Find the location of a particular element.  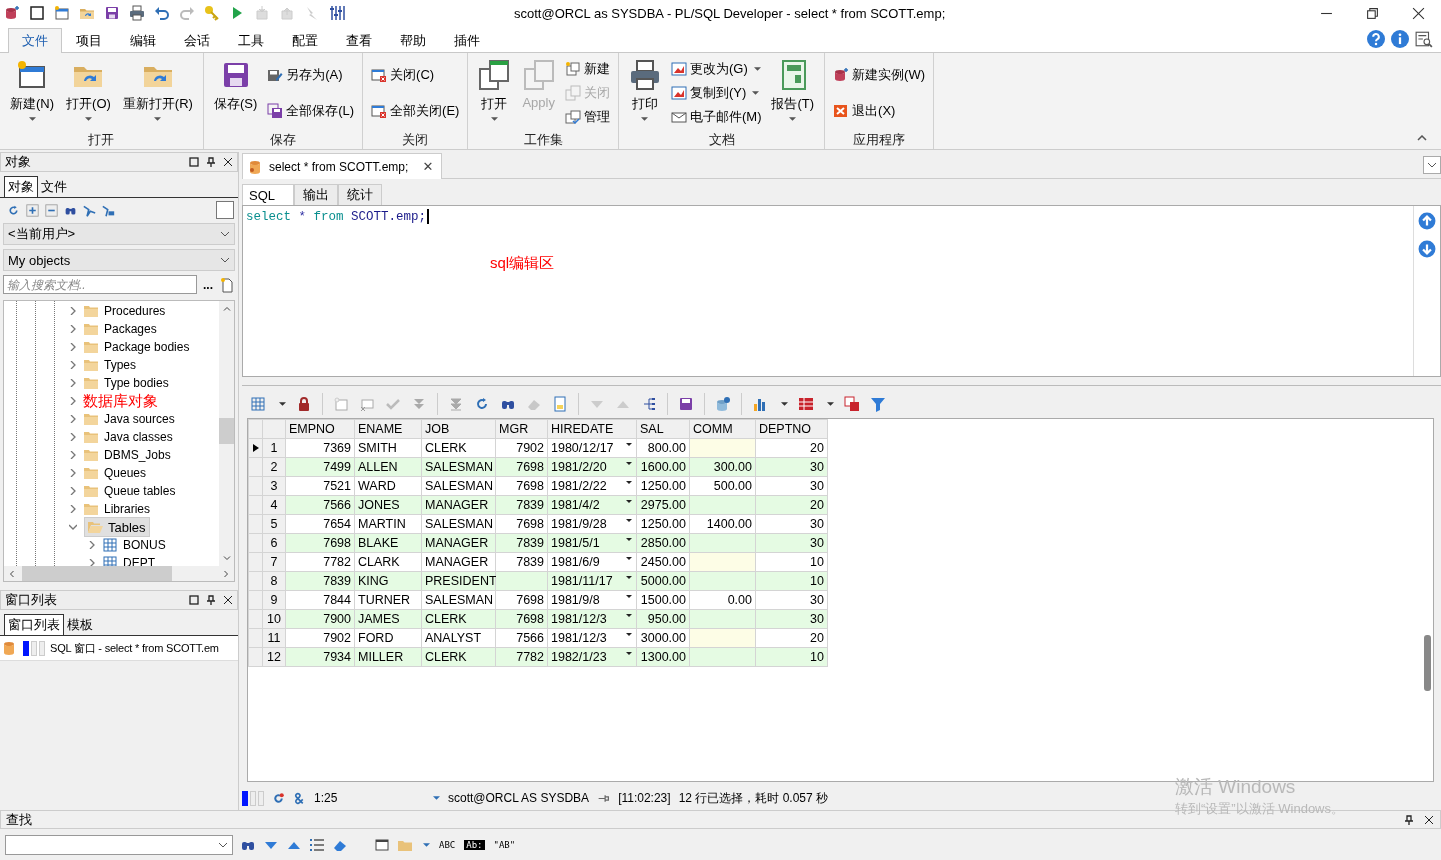

editor-tab: SQL is located at coordinates (268, 194).